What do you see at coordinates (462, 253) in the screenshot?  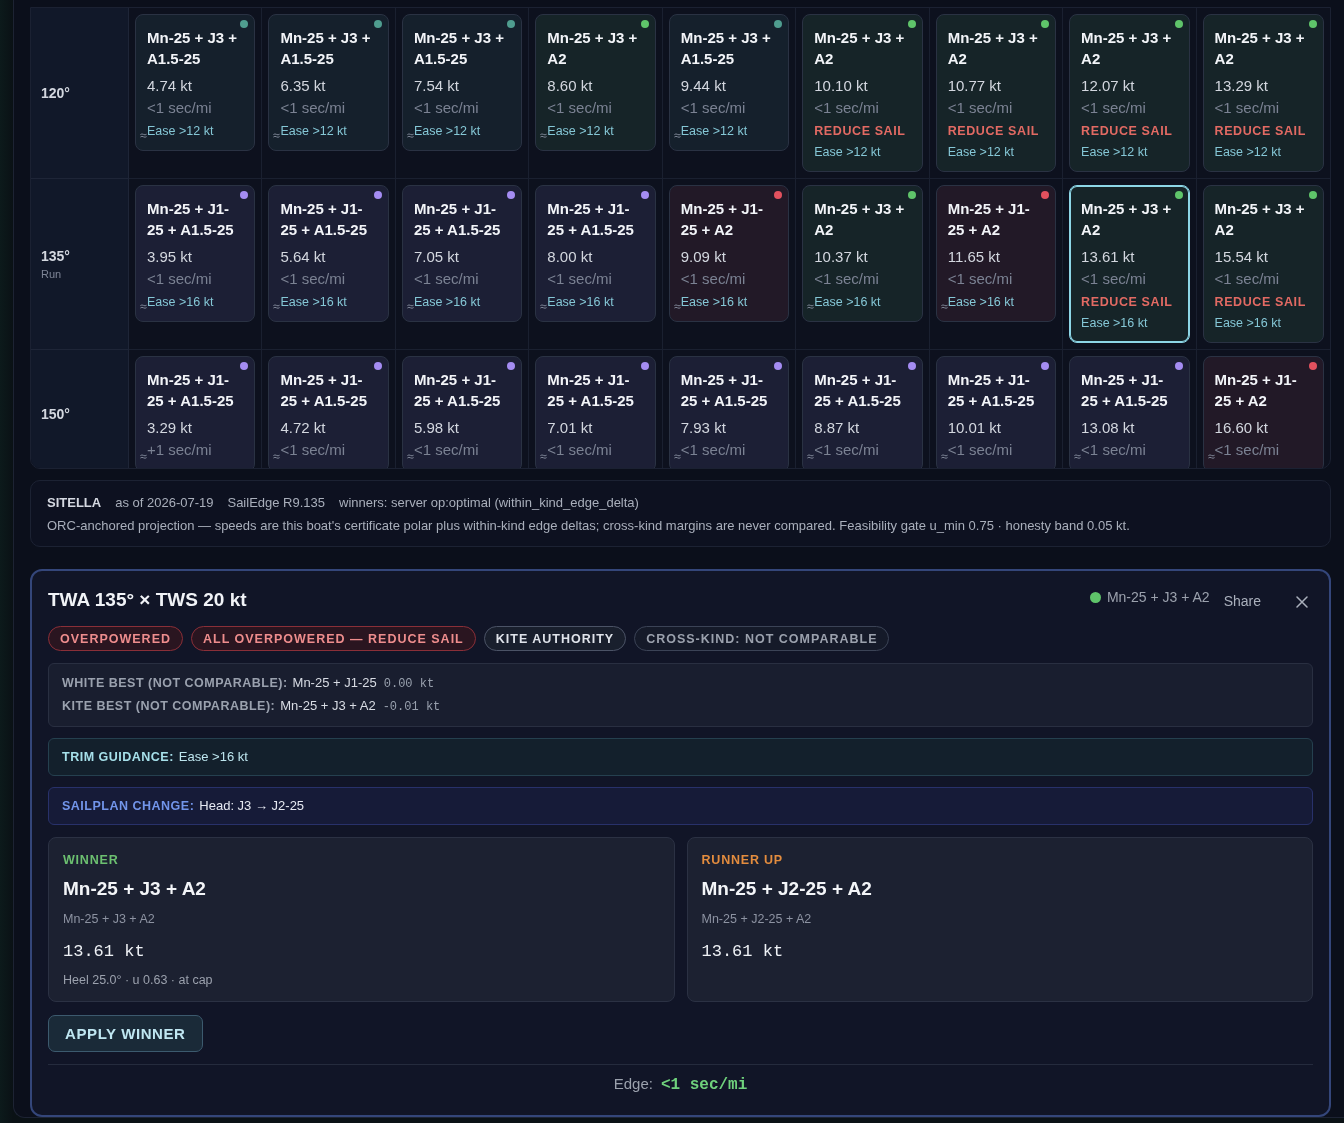 I see `sailplan-card: Mn-25 + J1-25 + A1.5-25 7.05 kt <1 sec/mi Ease >16 kt` at bounding box center [462, 253].